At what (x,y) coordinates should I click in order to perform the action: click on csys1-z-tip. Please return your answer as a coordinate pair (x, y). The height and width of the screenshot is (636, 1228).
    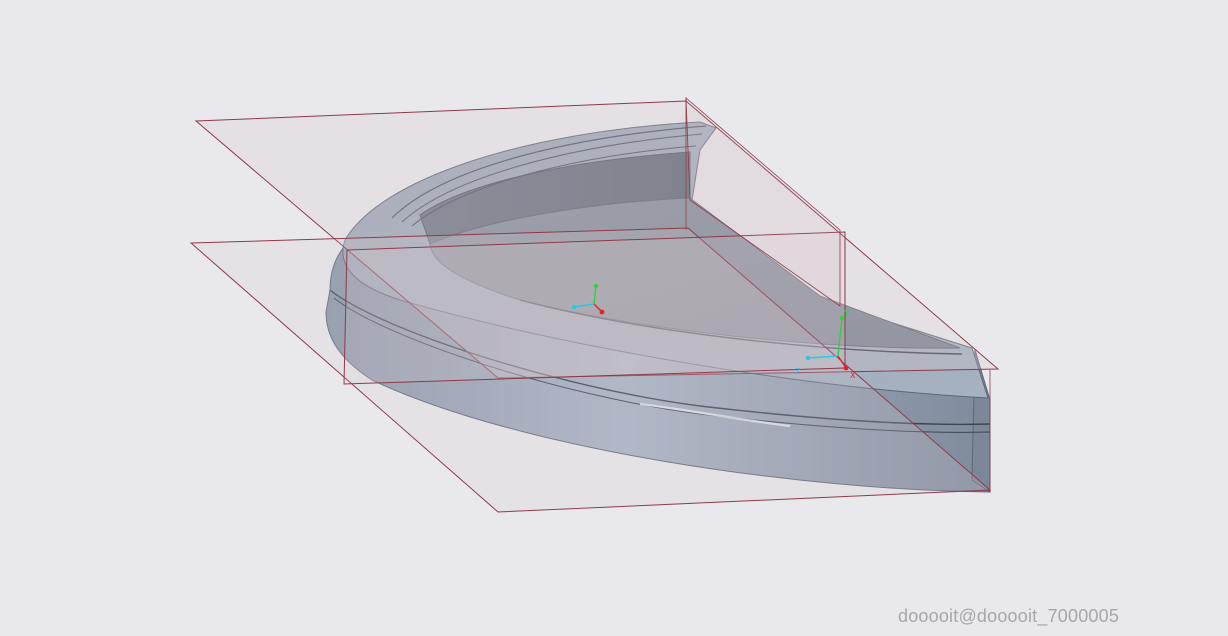
    Looking at the image, I should click on (574, 307).